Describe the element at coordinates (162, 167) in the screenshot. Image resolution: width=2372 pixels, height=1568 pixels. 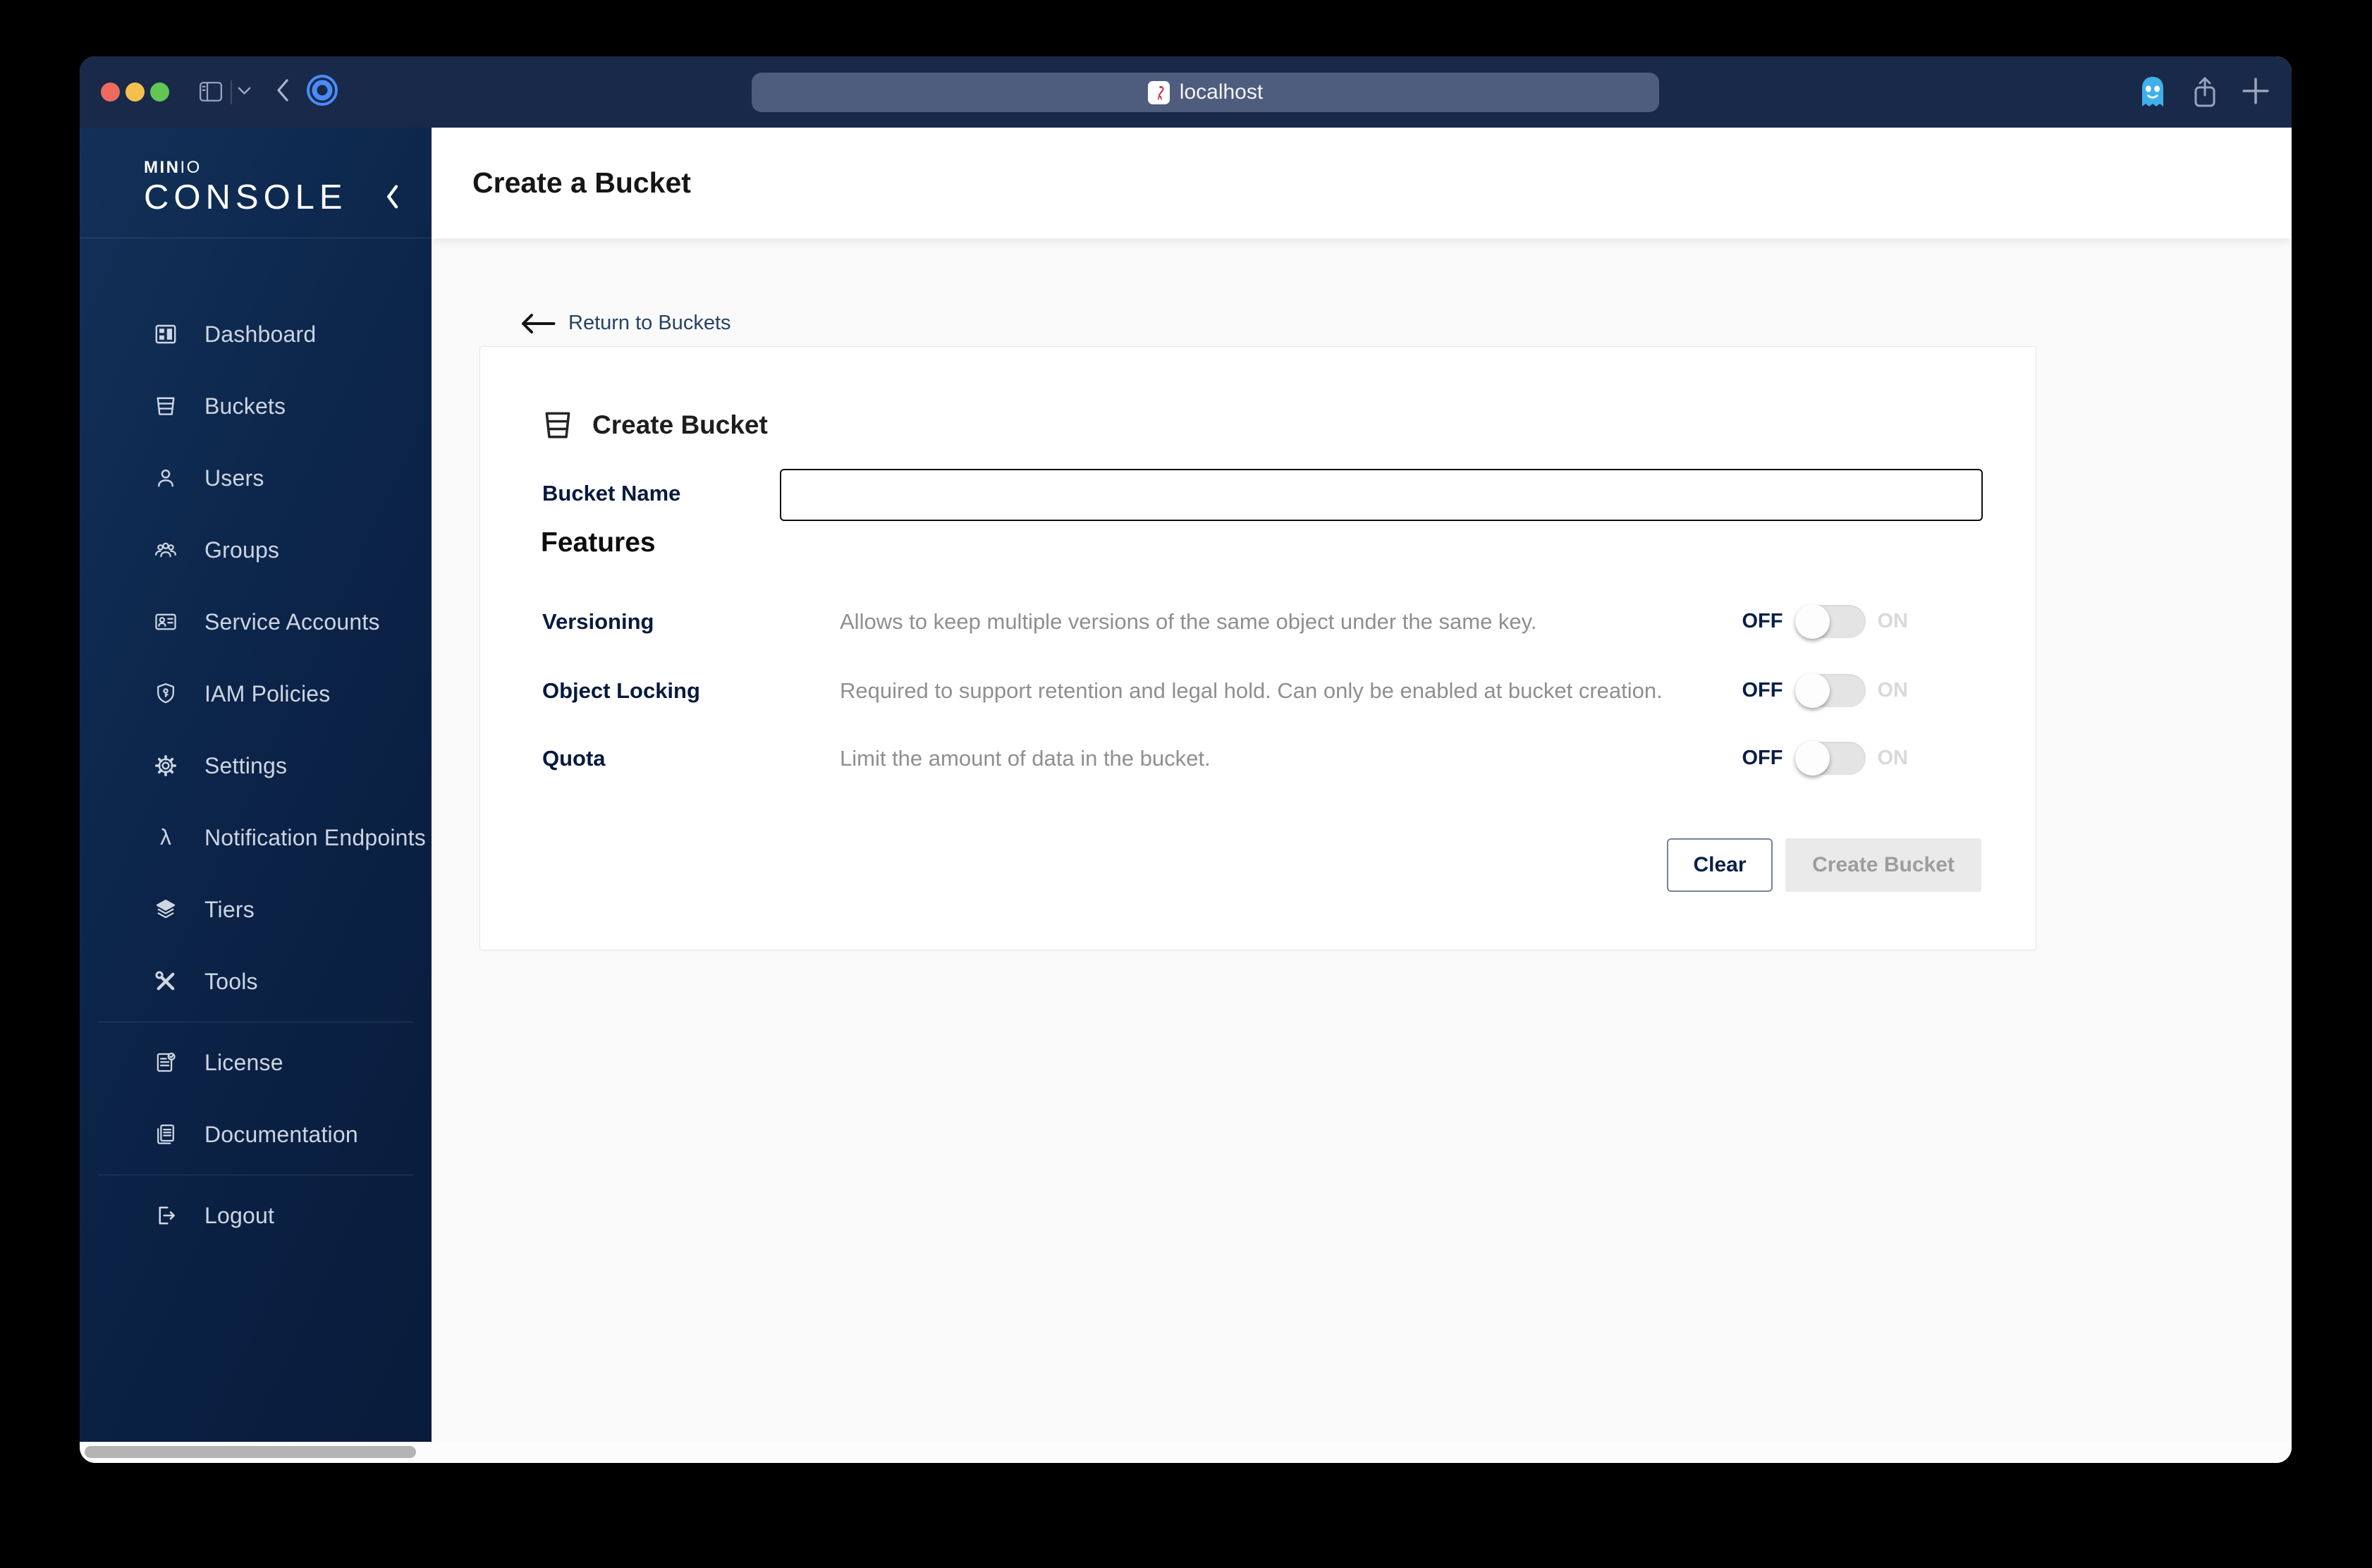
I see `logo-minio-bold: MIN` at that location.